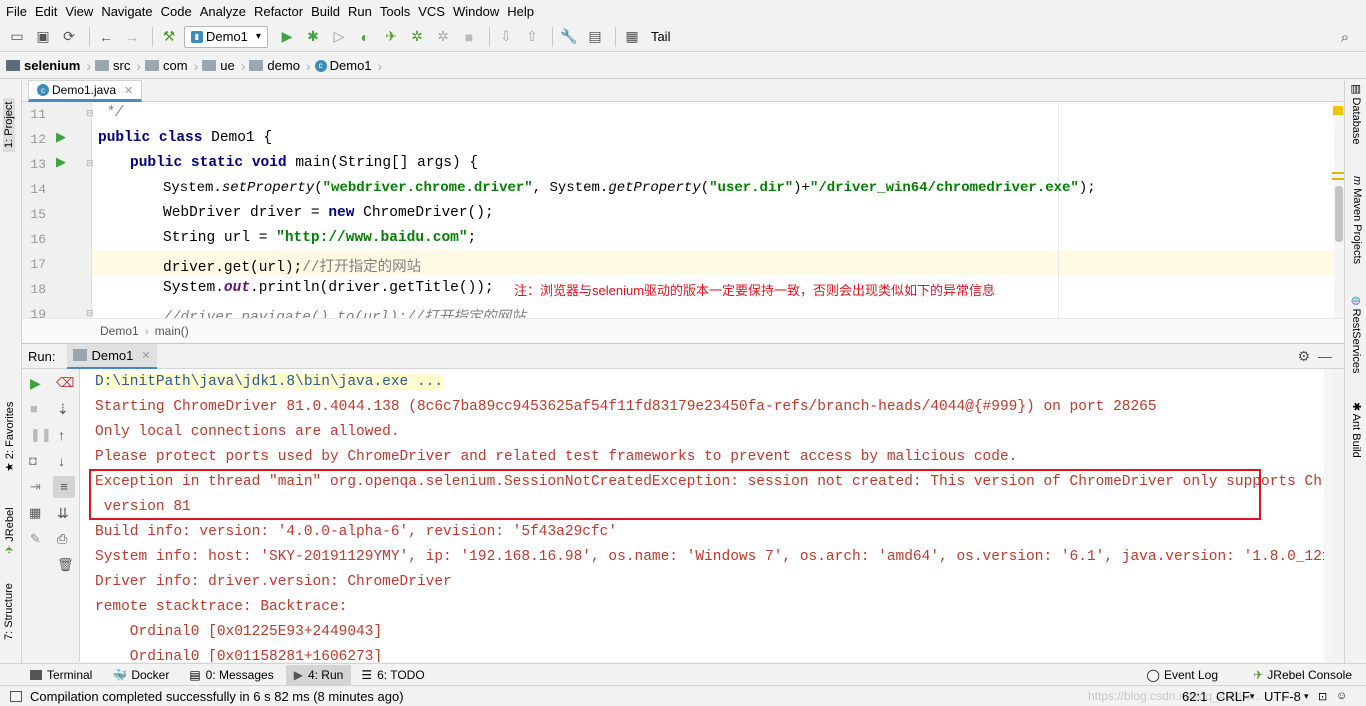 The width and height of the screenshot is (1366, 706). What do you see at coordinates (9, 124) in the screenshot?
I see `tool-tab-project: 1: Project` at bounding box center [9, 124].